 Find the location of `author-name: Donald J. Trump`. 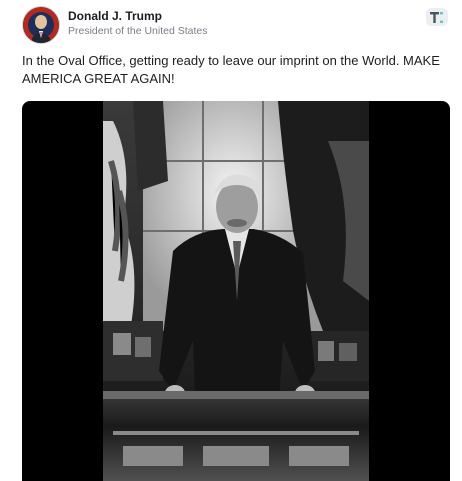

author-name: Donald J. Trump is located at coordinates (115, 16).